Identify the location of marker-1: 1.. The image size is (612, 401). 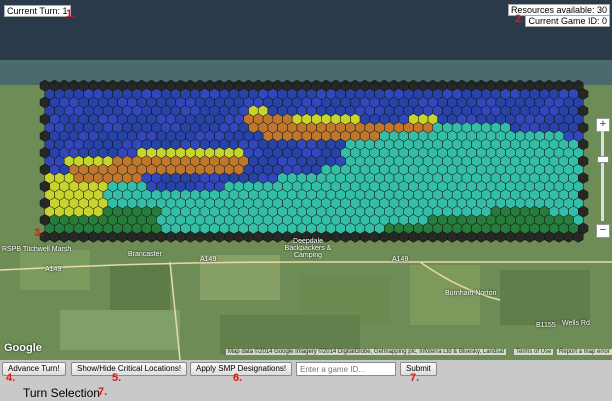
(71, 14).